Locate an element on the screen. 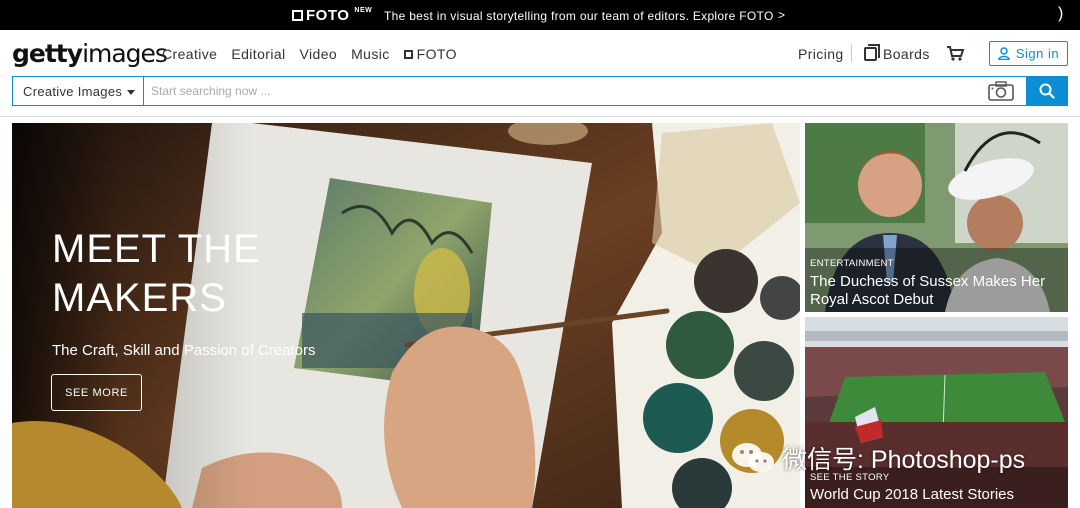  hero-title-line1: MEET THE is located at coordinates (156, 249).